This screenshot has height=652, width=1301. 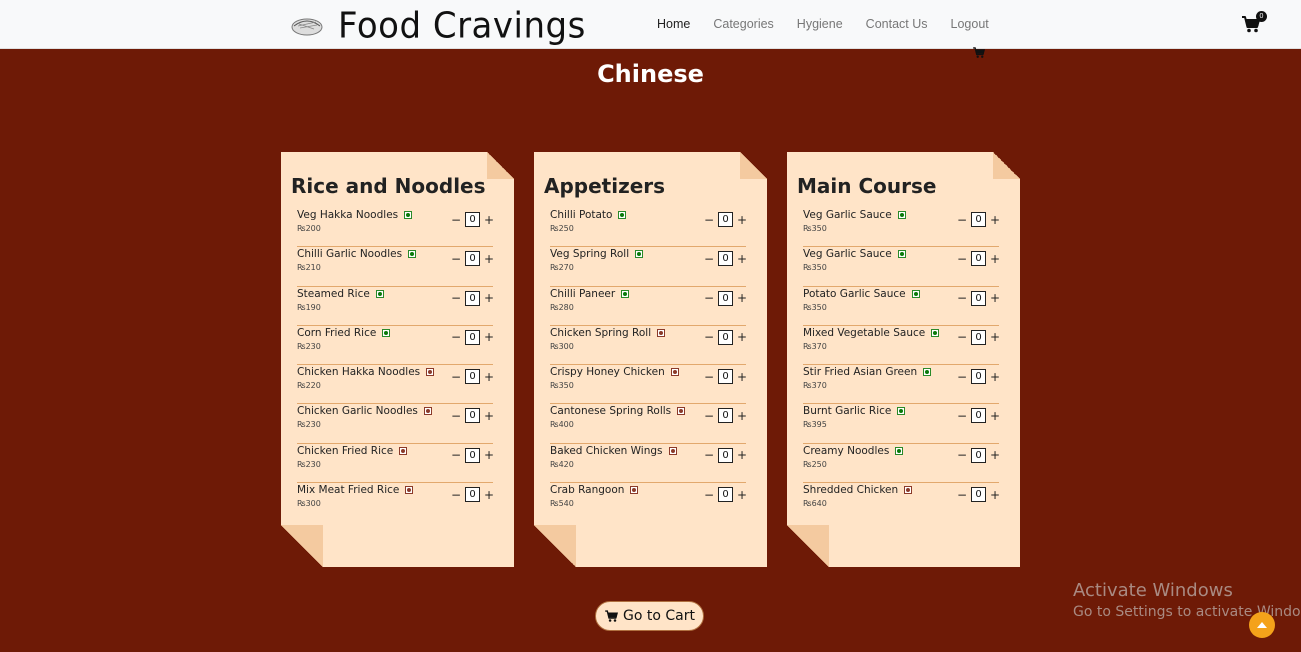 I want to click on menu-item: Crab Rangoon ₨540 −0 +, so click(x=648, y=502).